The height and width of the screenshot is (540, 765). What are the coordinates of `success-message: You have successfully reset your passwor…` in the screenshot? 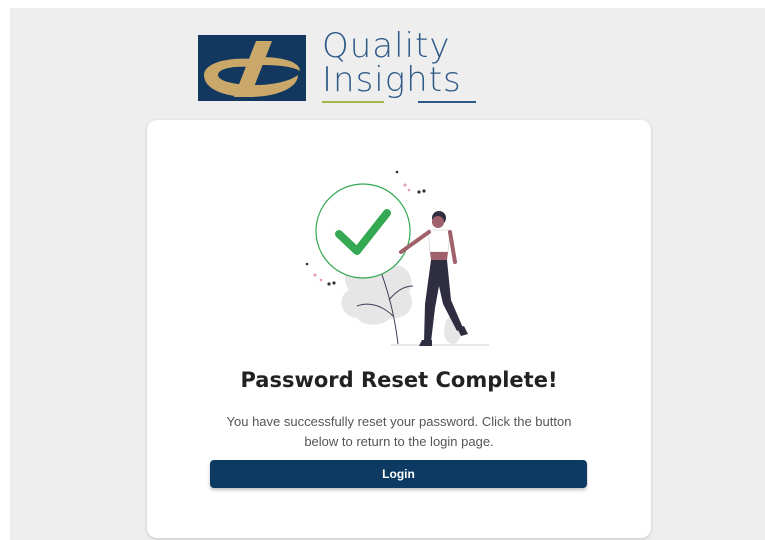 It's located at (399, 431).